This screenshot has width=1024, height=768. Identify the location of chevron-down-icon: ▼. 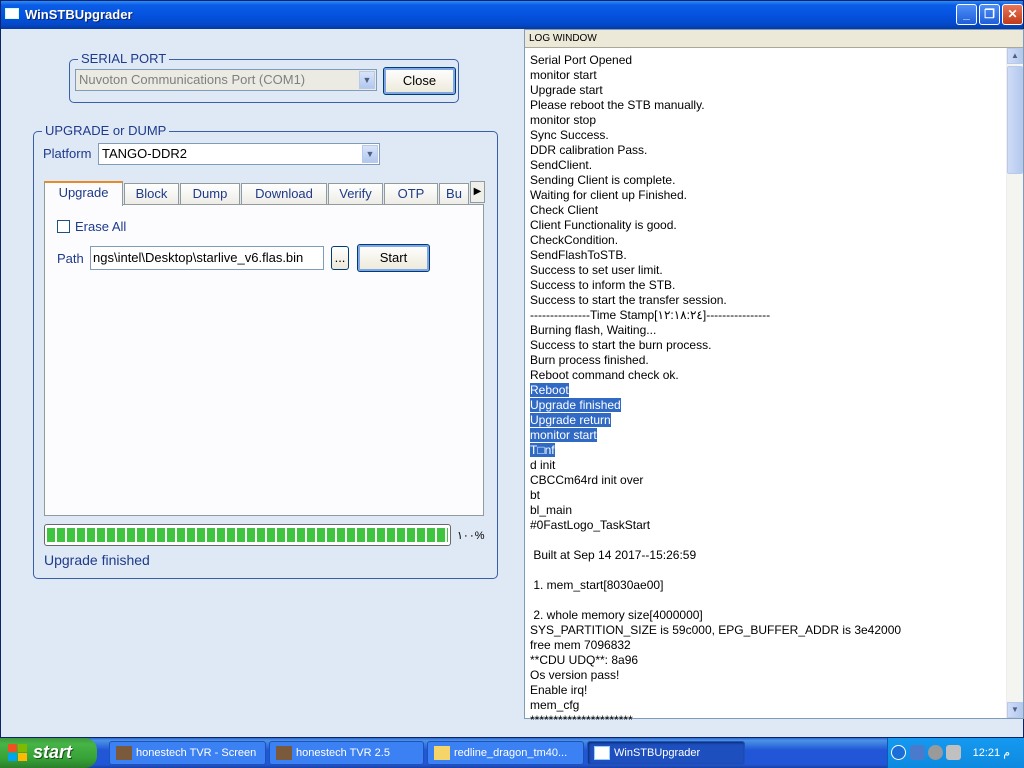
(370, 154).